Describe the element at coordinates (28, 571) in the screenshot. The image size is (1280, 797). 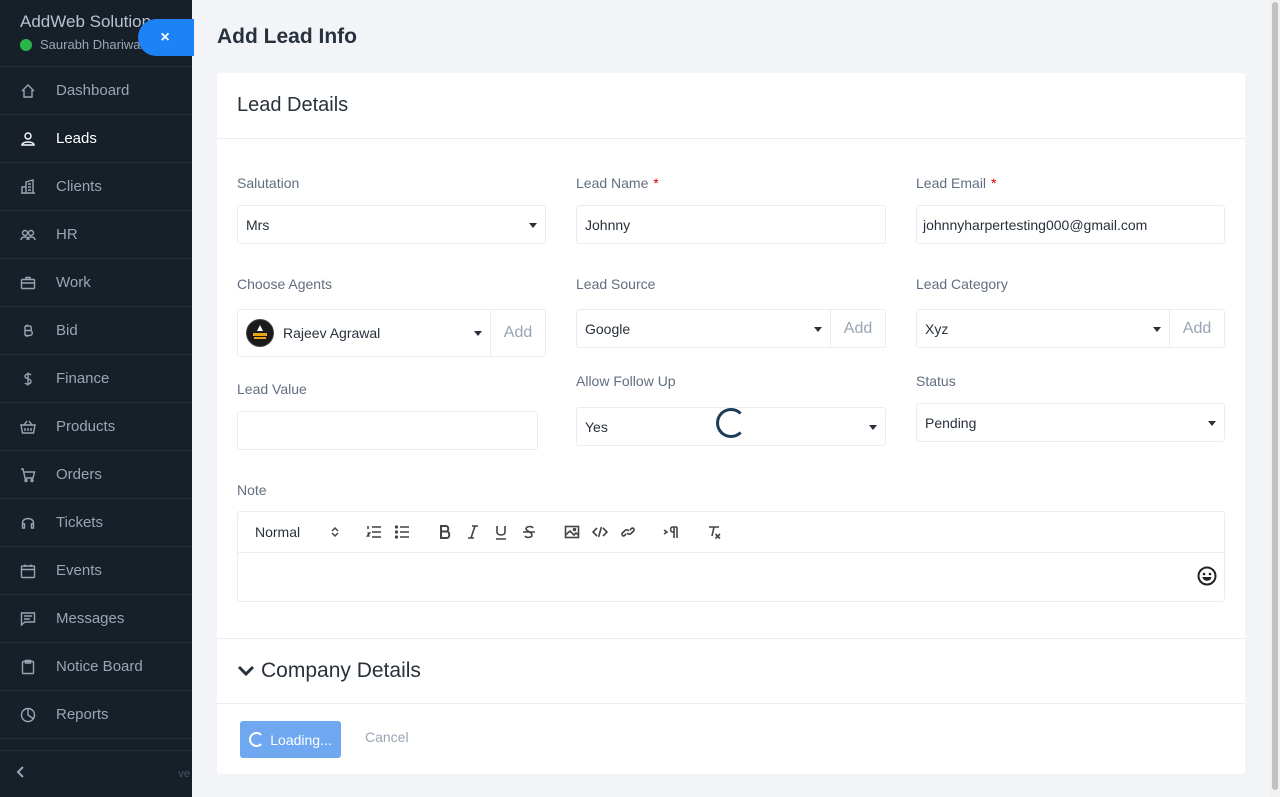
I see `calendar-icon` at that location.